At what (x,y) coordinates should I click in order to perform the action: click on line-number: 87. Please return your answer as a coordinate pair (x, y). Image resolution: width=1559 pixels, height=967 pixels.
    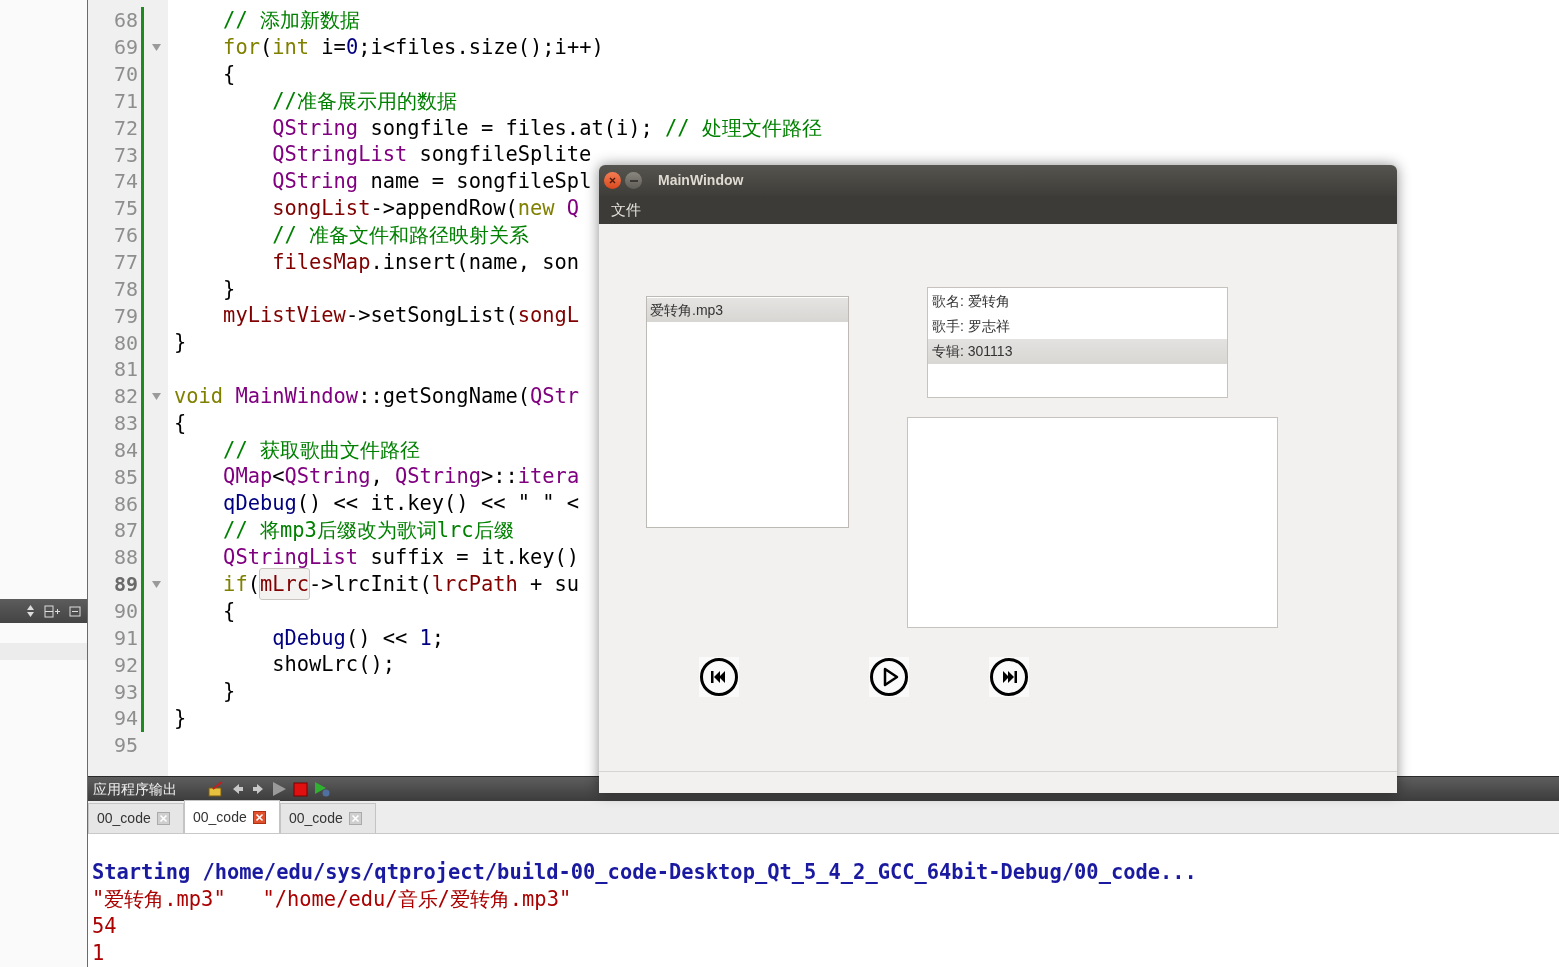
    Looking at the image, I should click on (125, 531).